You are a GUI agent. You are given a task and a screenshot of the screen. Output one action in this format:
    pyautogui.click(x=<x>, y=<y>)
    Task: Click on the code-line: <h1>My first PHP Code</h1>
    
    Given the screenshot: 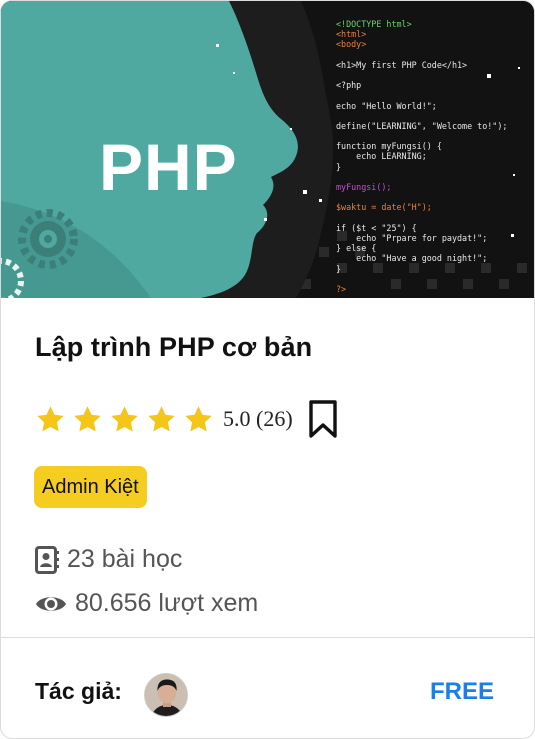 What is the action you would take?
    pyautogui.click(x=402, y=64)
    